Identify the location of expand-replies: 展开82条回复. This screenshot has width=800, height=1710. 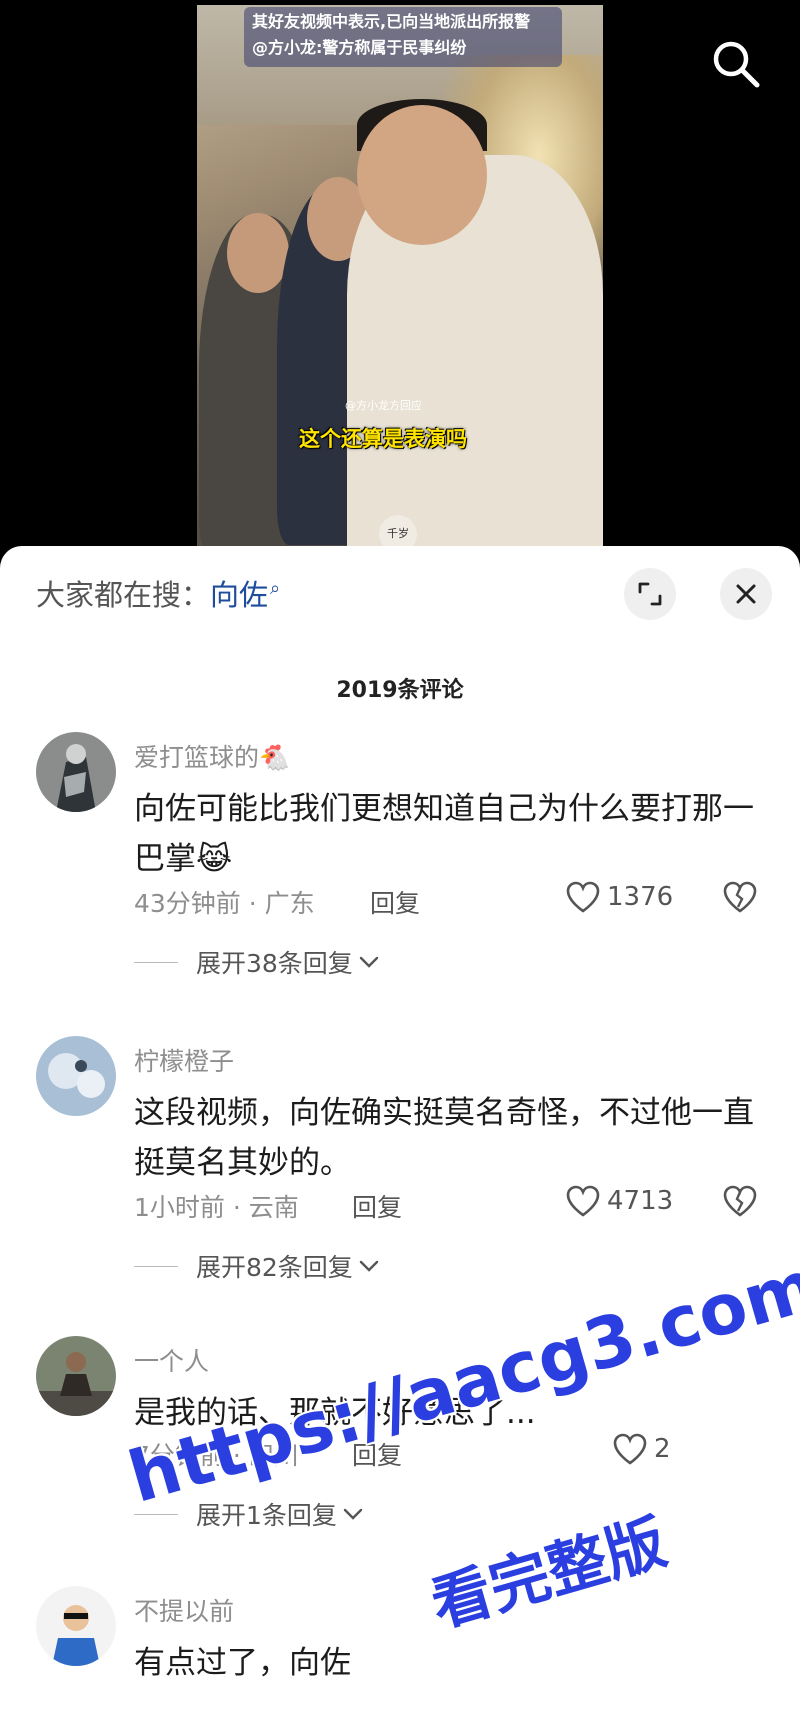
(257, 1266).